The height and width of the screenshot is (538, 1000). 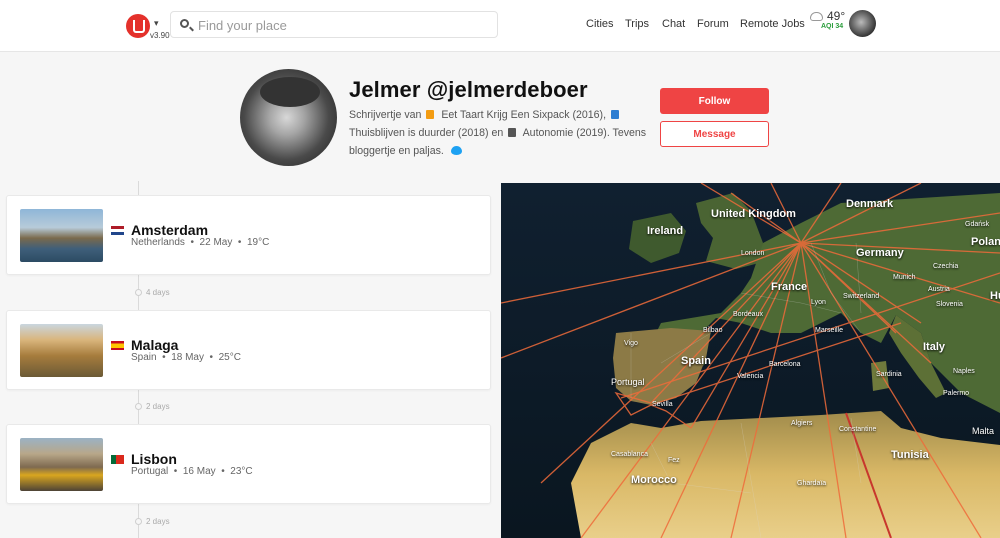 I want to click on bio-book-2: Thuisblijven is duurder (2018) en, so click(x=426, y=133).